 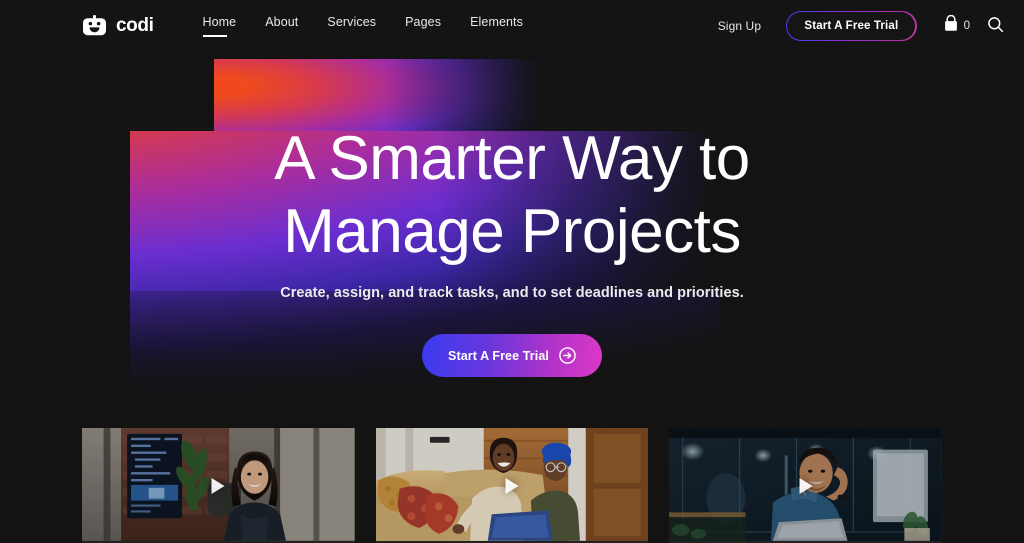 I want to click on video-card-2: Two people on couch watching laptop, so click(x=512, y=485).